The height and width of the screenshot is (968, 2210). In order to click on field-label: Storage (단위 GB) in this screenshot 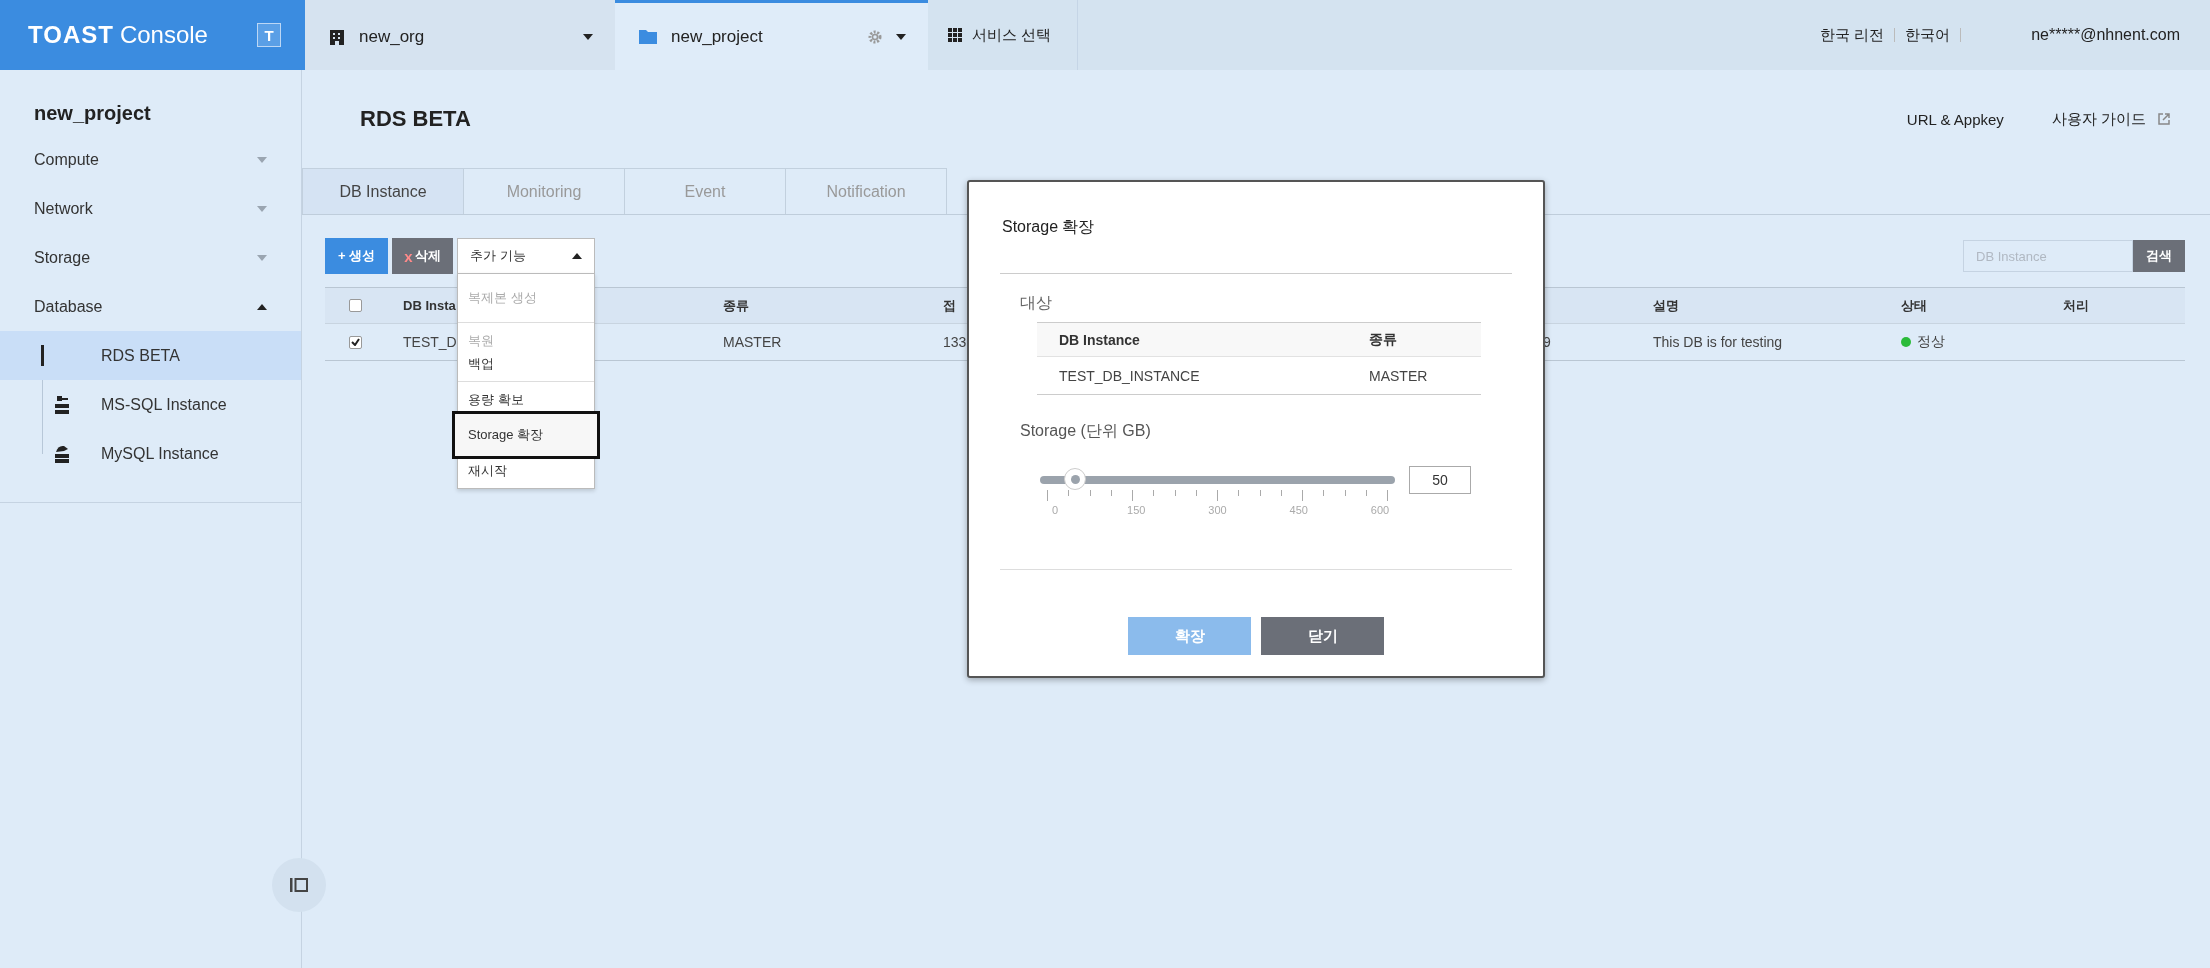, I will do `click(1085, 431)`.